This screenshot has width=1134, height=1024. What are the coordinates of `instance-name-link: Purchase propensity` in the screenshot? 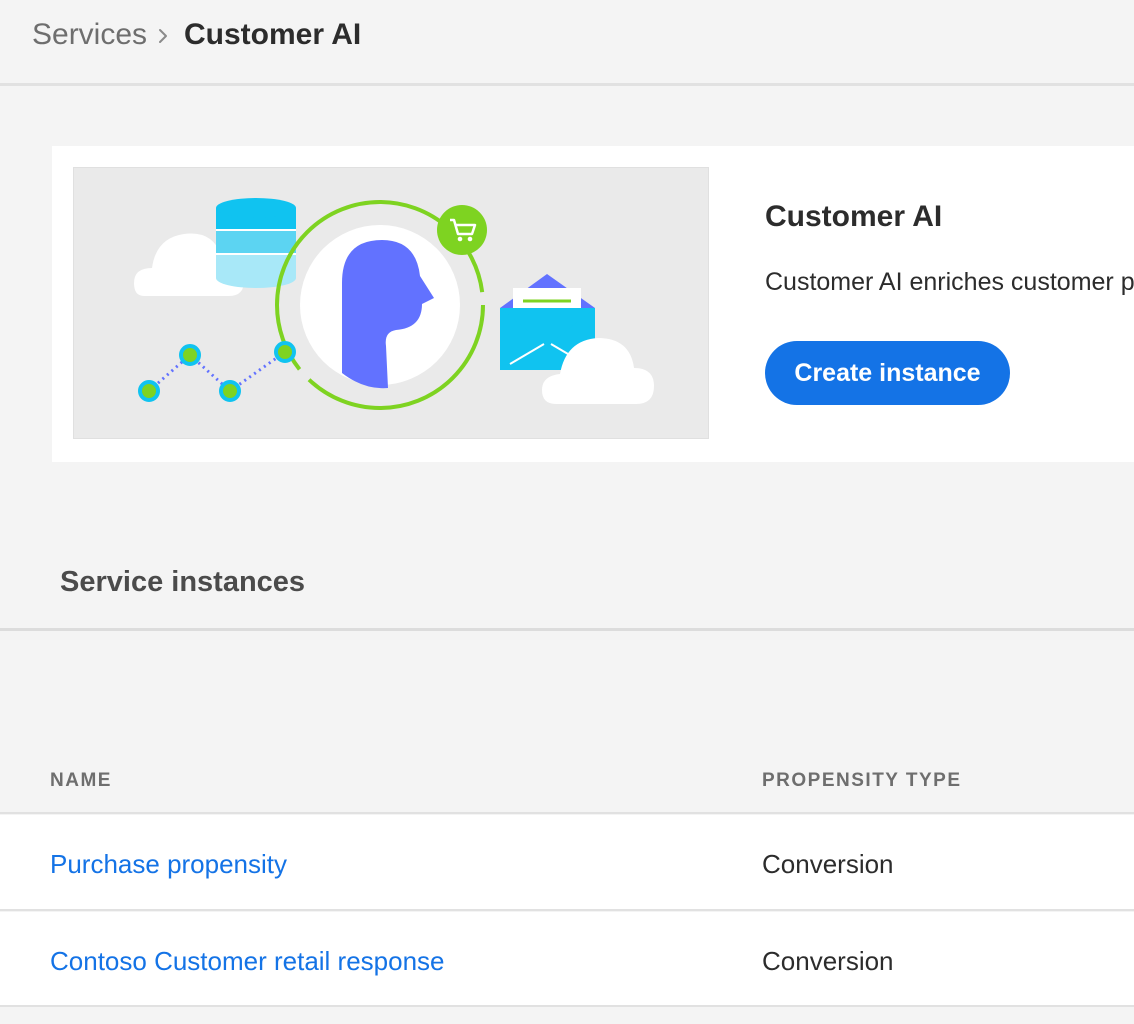 It's located at (168, 864).